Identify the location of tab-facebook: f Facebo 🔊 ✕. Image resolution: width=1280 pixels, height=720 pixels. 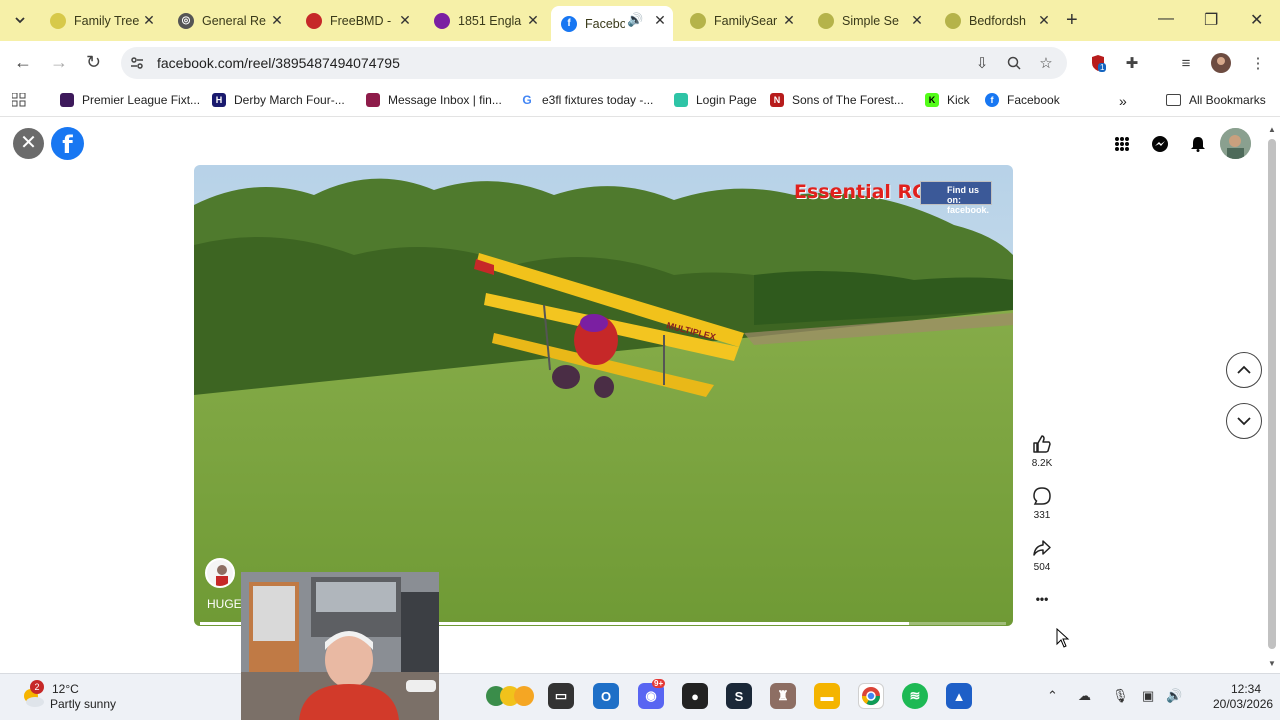
(612, 23).